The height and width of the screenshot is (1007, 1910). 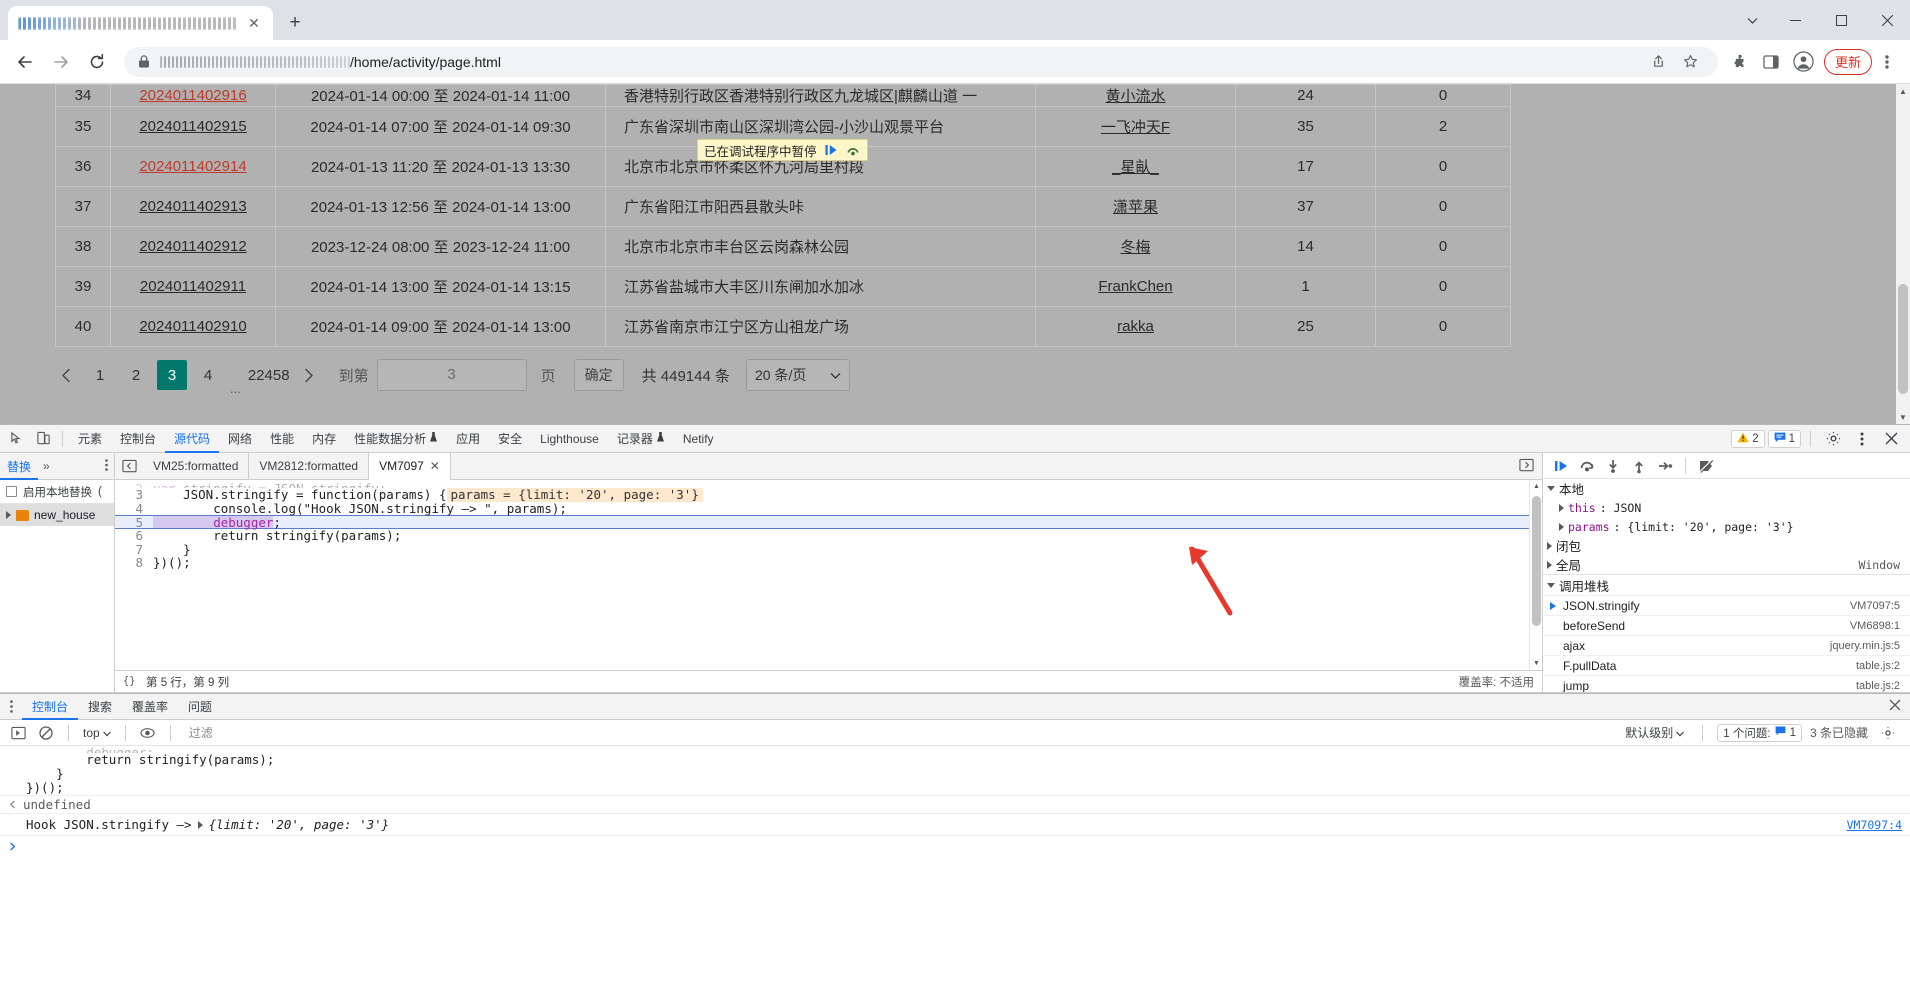 I want to click on inspect-icon, so click(x=17, y=439).